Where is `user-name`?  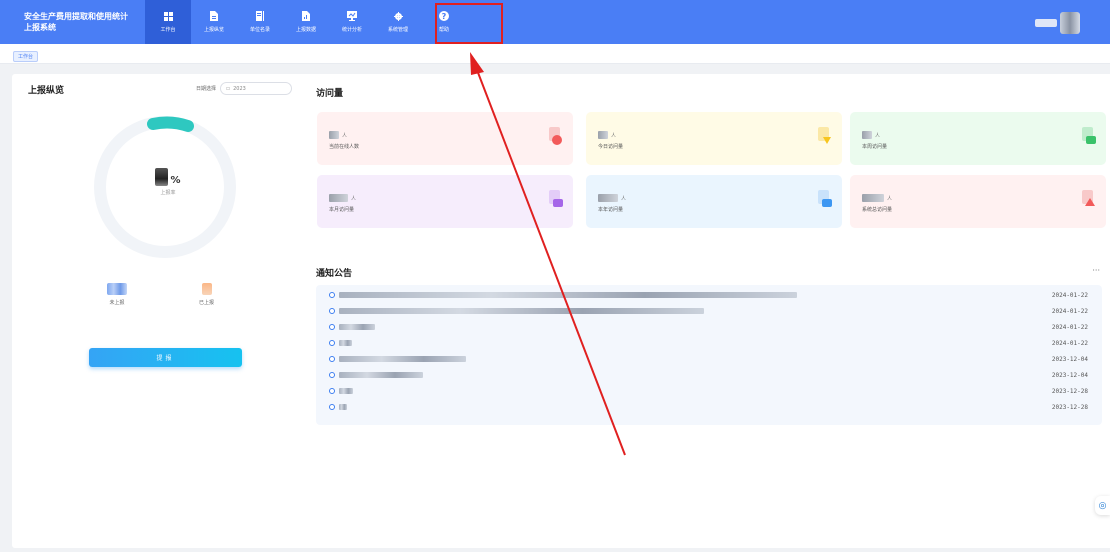
user-name is located at coordinates (1046, 23).